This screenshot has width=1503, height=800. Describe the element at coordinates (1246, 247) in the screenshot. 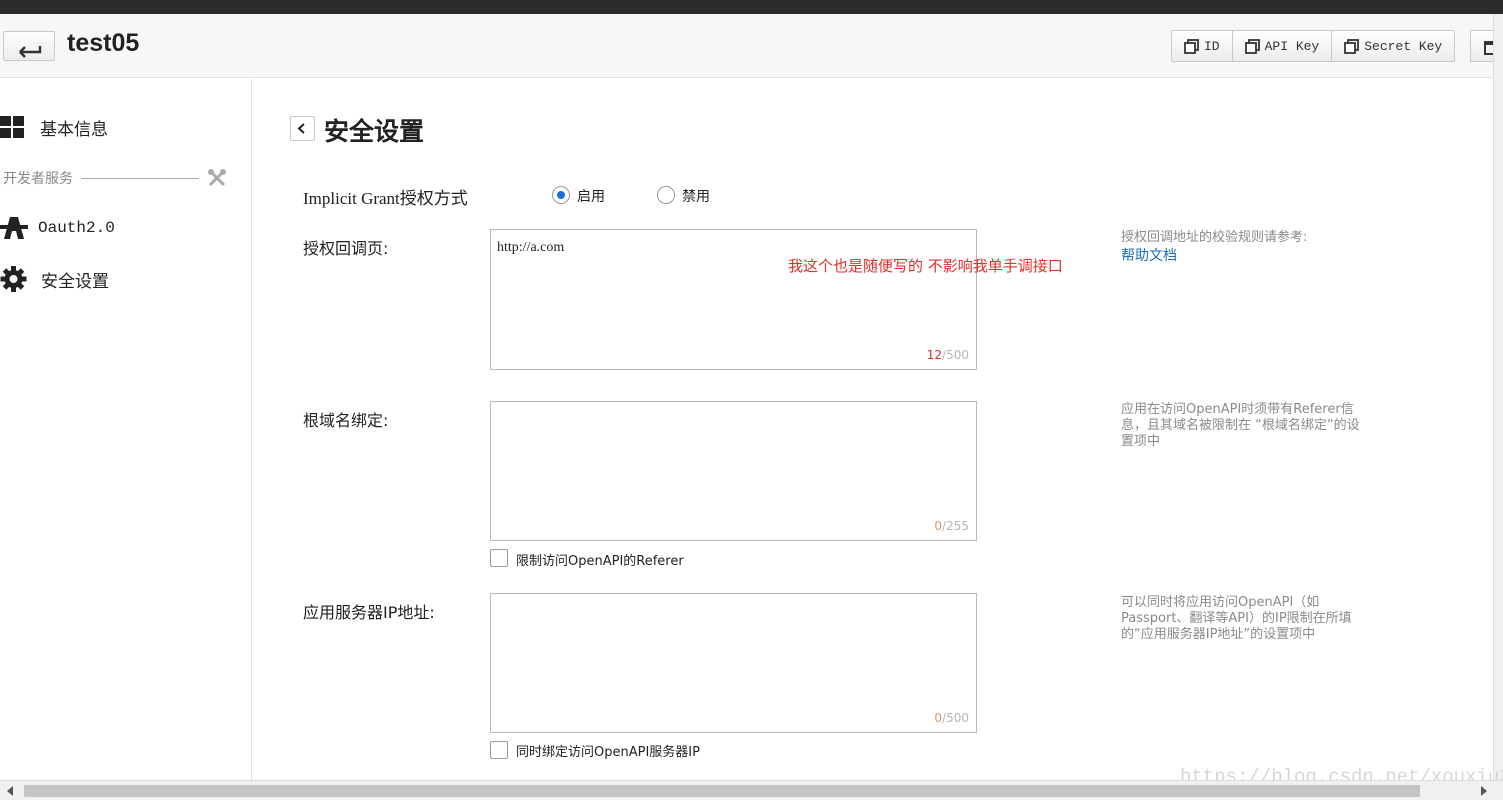

I see `callback-hint: 授权回调地址的校验规则请参考: 帮助文档` at that location.